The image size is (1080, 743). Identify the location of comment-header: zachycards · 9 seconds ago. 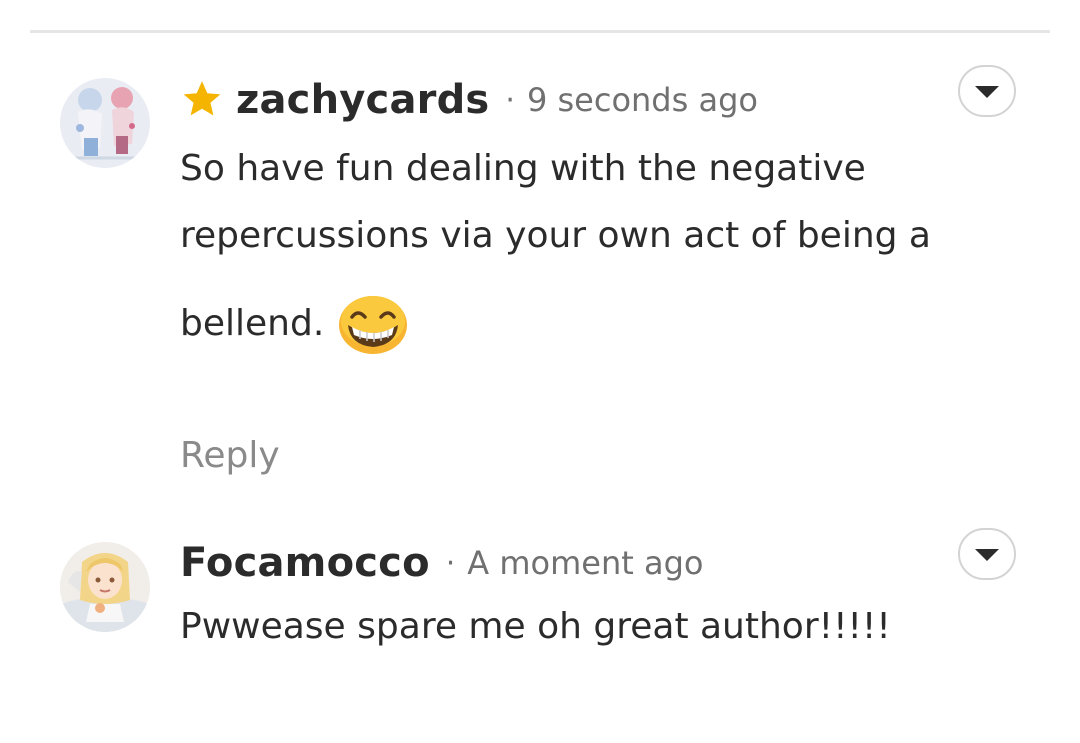
(469, 100).